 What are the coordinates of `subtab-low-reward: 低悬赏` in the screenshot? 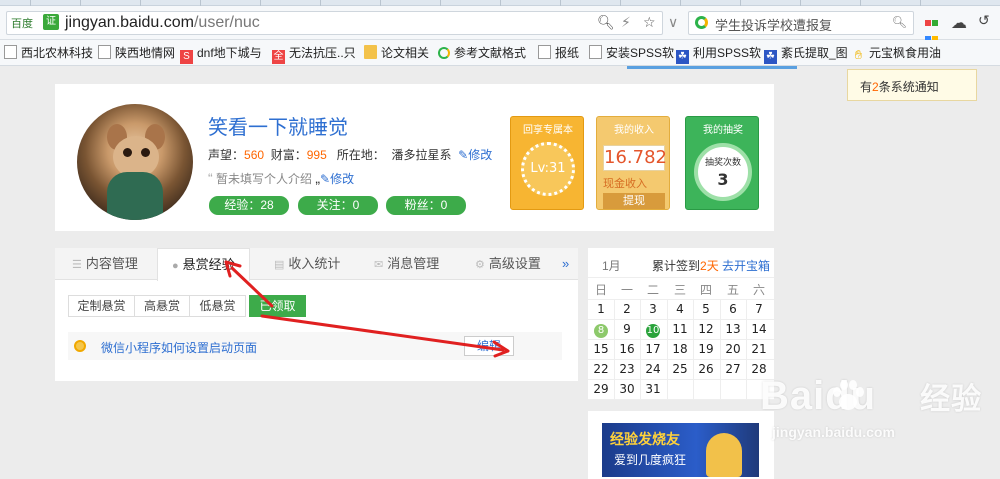 It's located at (217, 306).